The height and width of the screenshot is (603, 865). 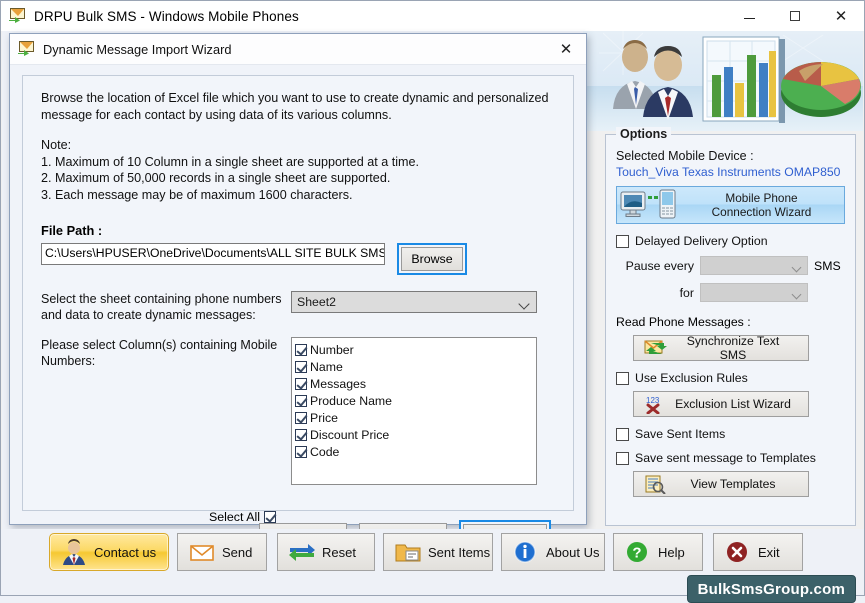 I want to click on column-label: Price, so click(x=324, y=417).